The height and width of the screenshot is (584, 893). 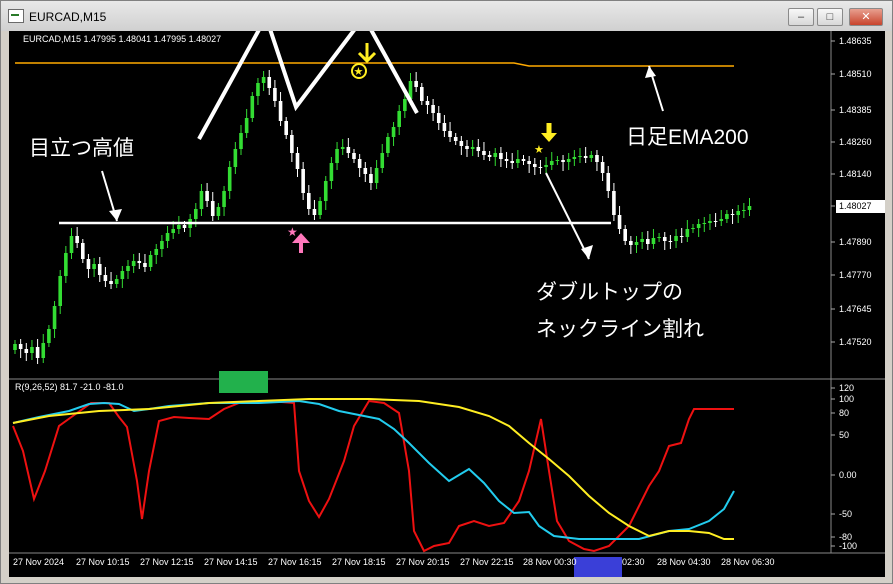 What do you see at coordinates (844, 413) in the screenshot?
I see `indicator-label: 80` at bounding box center [844, 413].